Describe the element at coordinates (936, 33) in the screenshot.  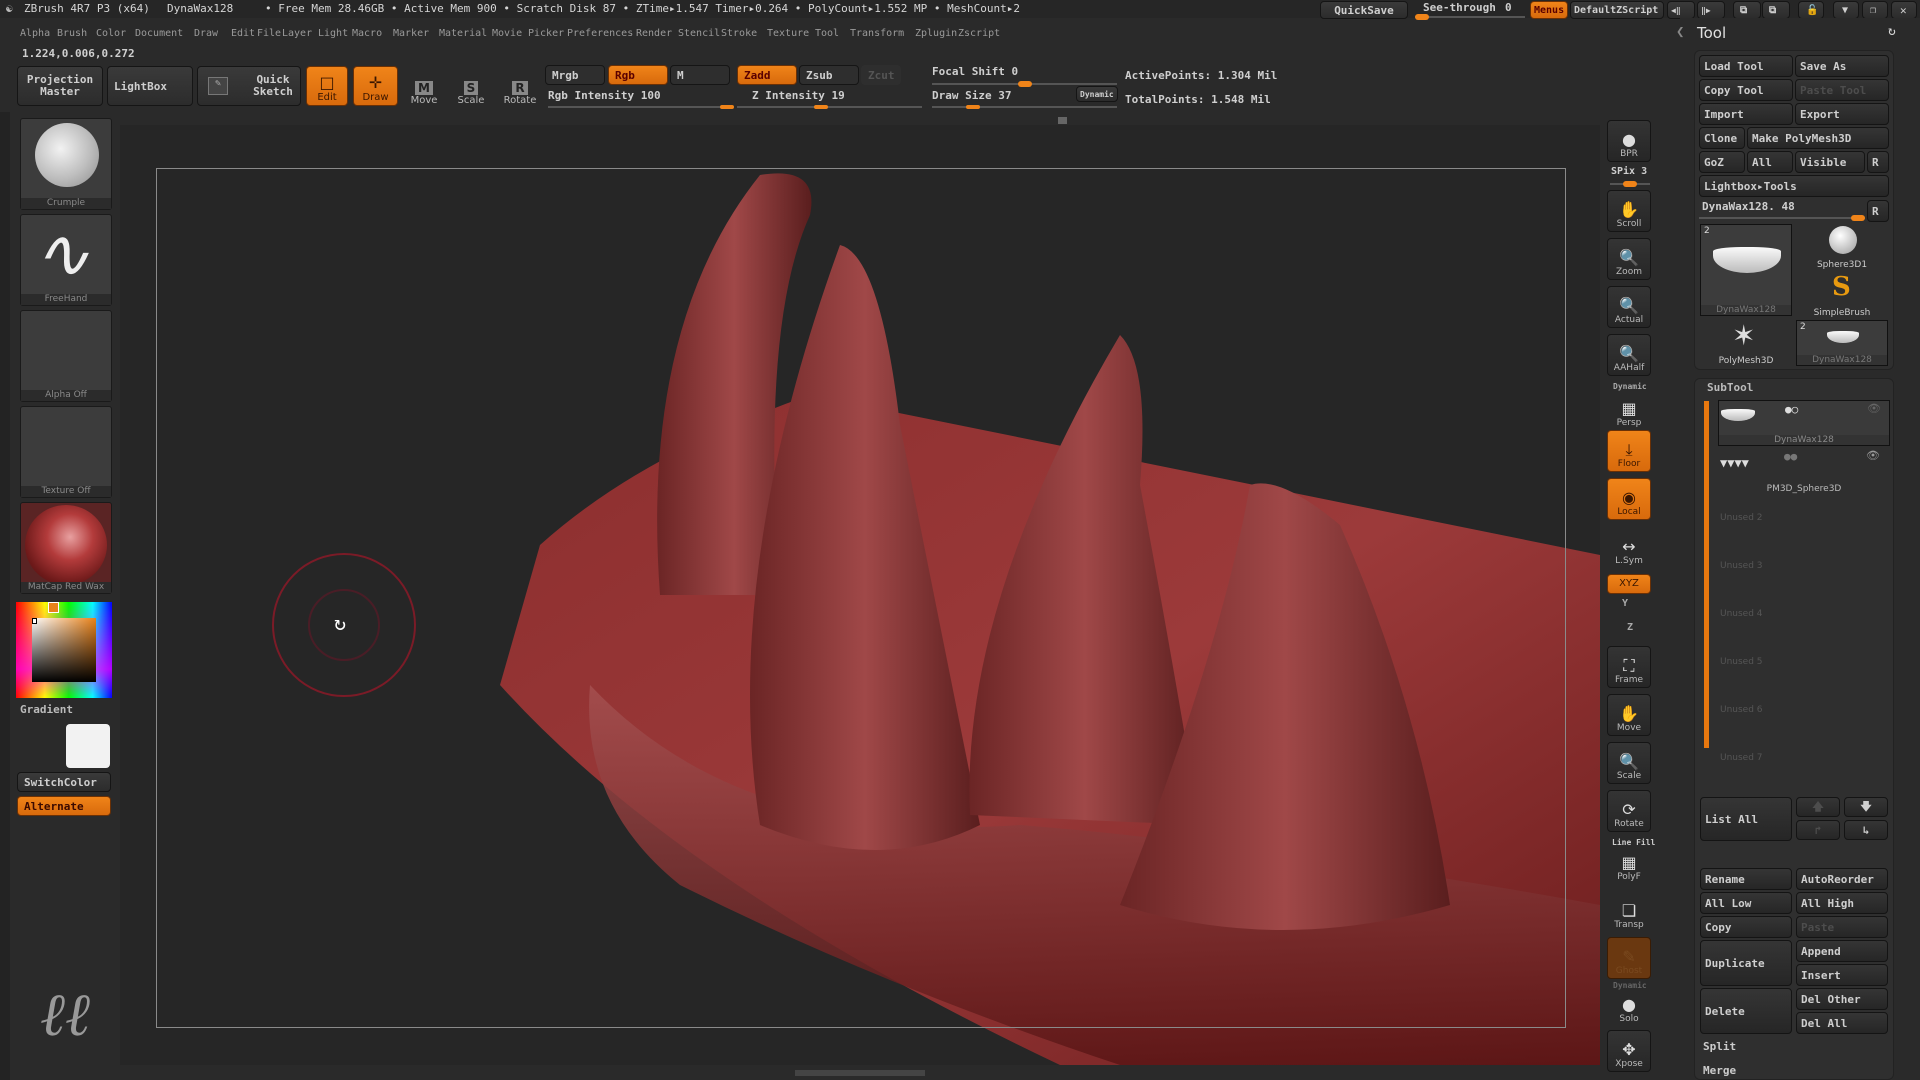
I see `menu-zplugin: Zplugin` at that location.